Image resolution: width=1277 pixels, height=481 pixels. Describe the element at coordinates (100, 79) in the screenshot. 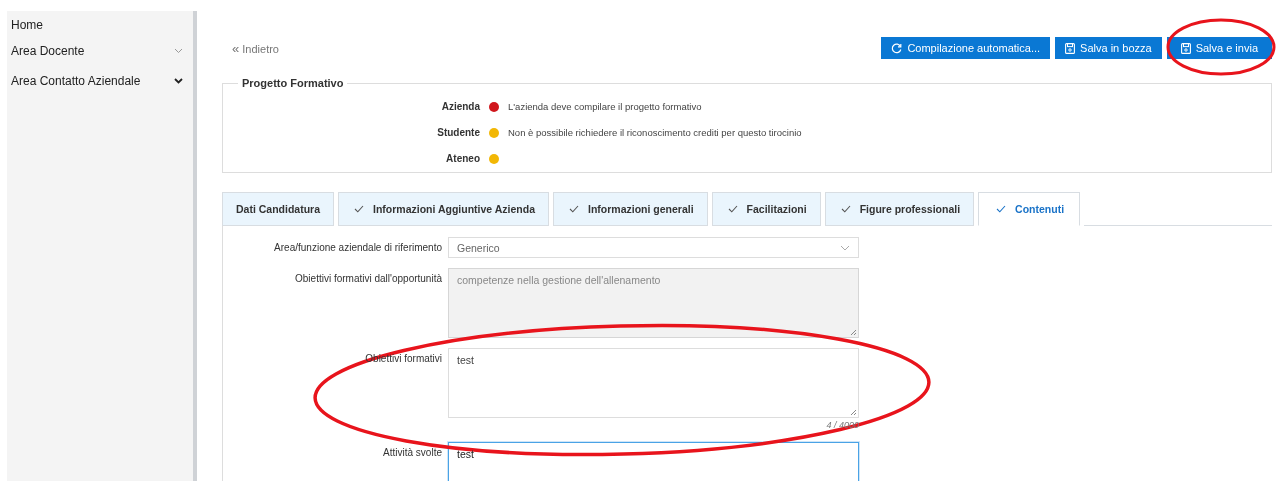

I see `sidebar-item: Area Contatto Aziendale` at that location.